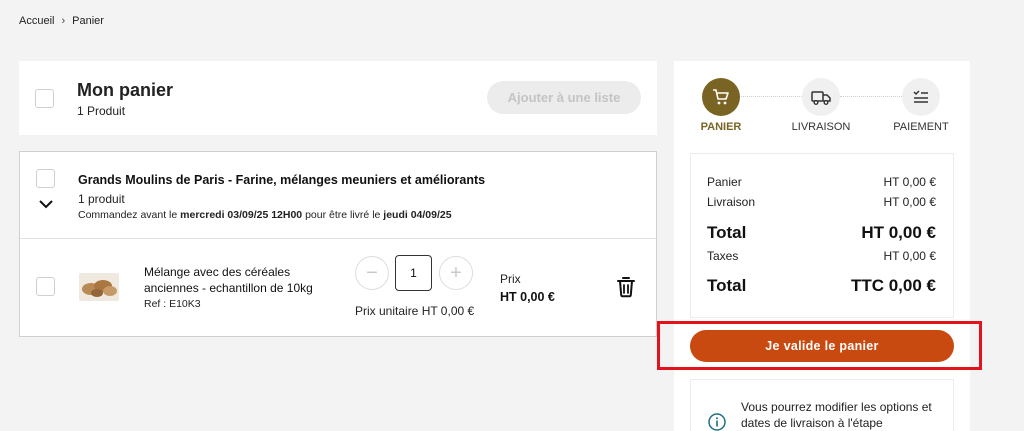 The image size is (1024, 431). What do you see at coordinates (343, 215) in the screenshot?
I see `order-middle: pour être livré le` at bounding box center [343, 215].